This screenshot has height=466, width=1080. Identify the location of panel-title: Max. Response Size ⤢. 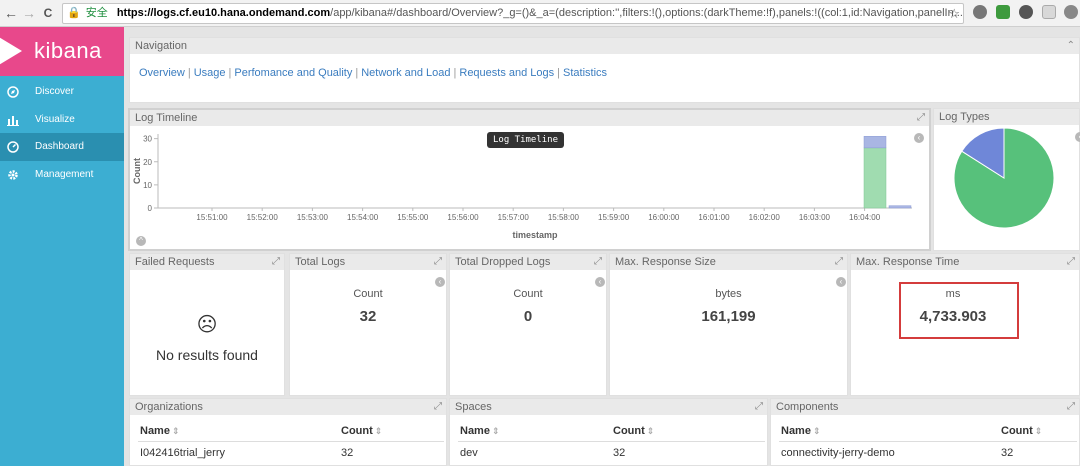
(728, 262).